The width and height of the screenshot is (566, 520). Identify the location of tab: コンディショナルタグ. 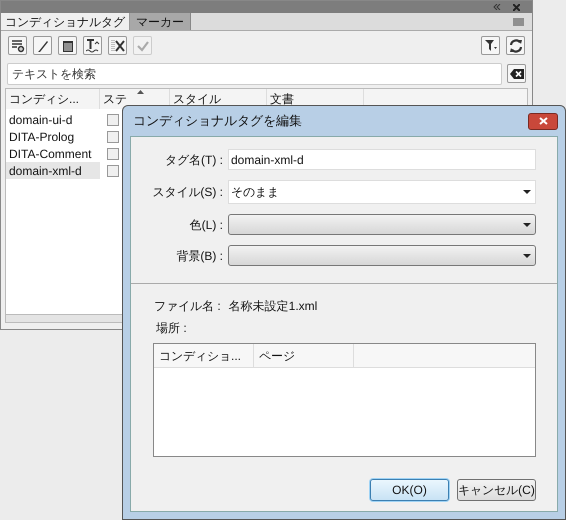
(65, 21).